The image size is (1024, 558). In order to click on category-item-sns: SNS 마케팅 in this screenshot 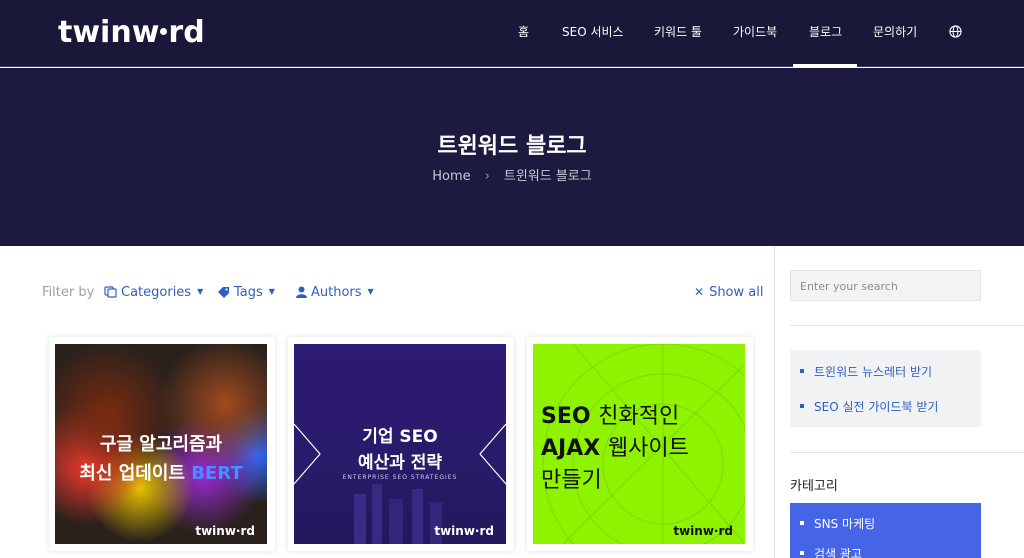, I will do `click(837, 523)`.